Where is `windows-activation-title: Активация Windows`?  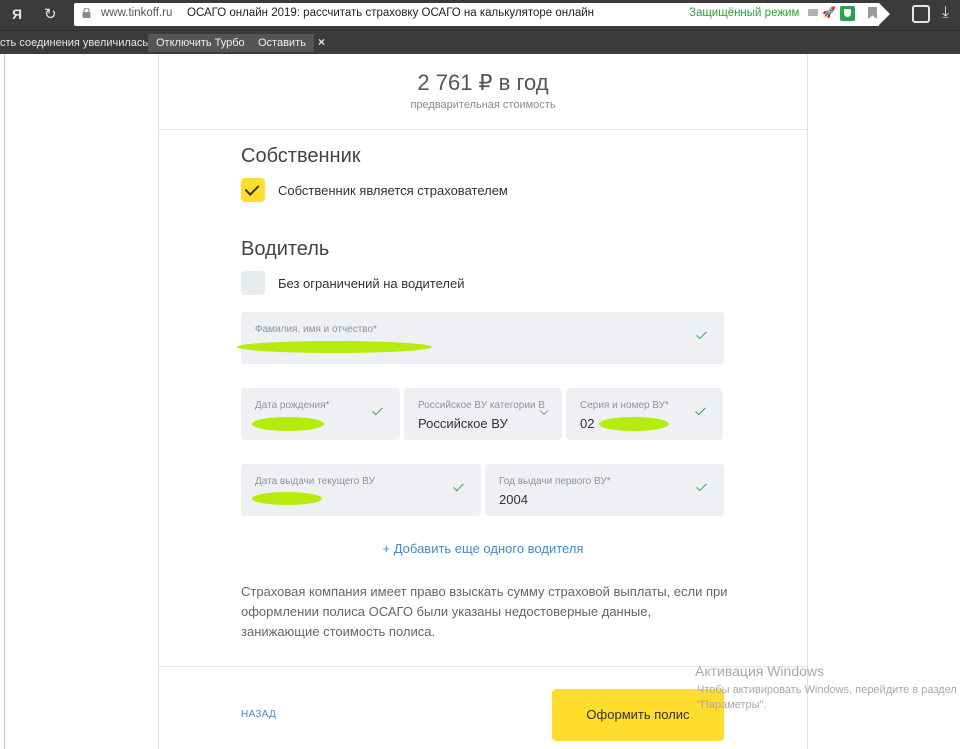 windows-activation-title: Активация Windows is located at coordinates (760, 671).